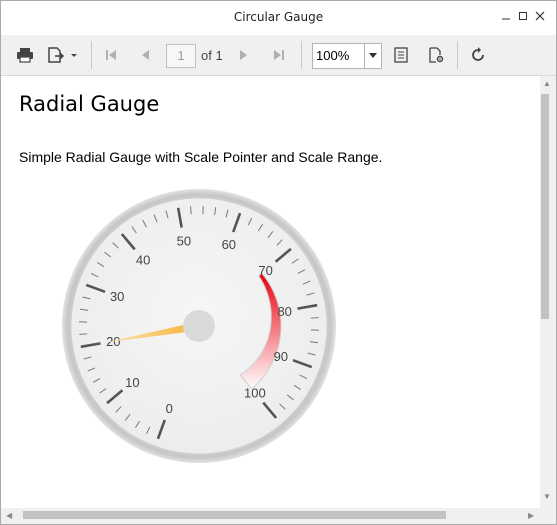 The image size is (557, 525). I want to click on page-count-label: of 1, so click(212, 55).